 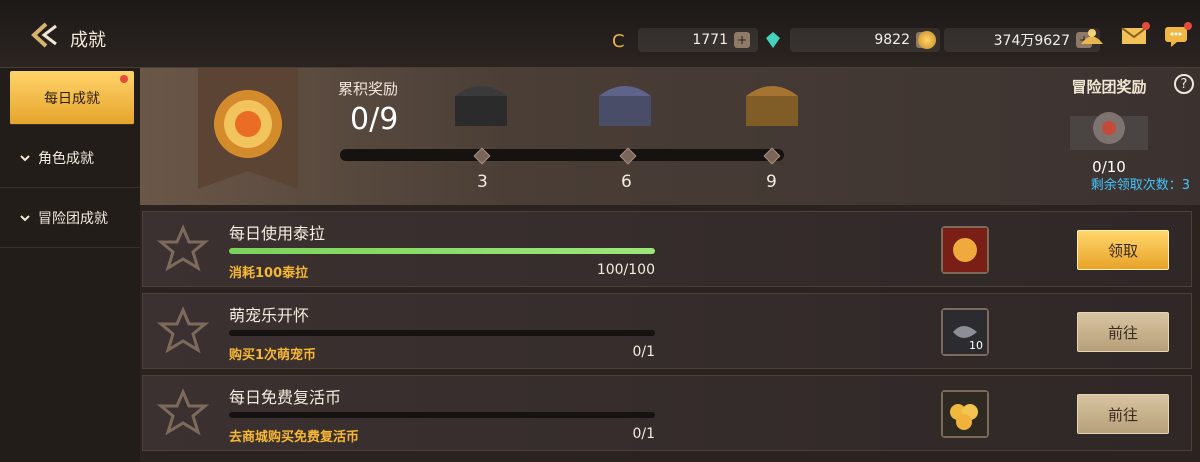 What do you see at coordinates (277, 233) in the screenshot?
I see `task-name: 每日使用泰拉` at bounding box center [277, 233].